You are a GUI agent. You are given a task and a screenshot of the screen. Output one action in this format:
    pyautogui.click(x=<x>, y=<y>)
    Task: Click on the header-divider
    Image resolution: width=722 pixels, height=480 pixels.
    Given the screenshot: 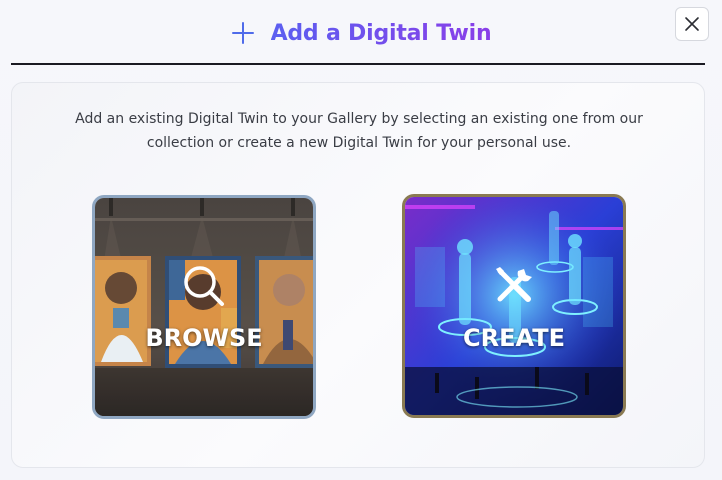 What is the action you would take?
    pyautogui.click(x=358, y=64)
    